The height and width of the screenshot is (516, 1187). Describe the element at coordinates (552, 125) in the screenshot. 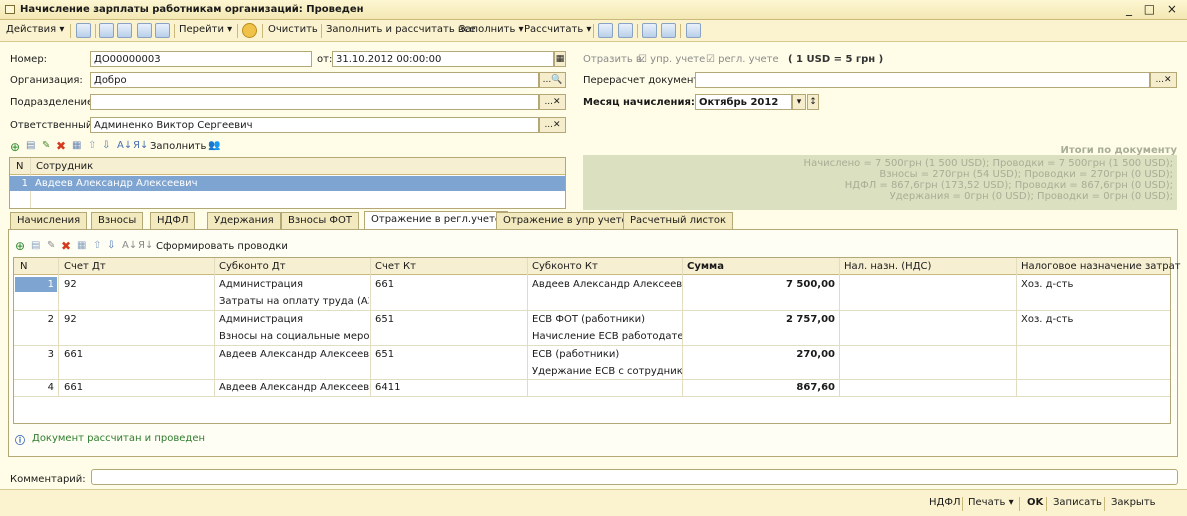

I see `resp-select-button: ...✕` at that location.